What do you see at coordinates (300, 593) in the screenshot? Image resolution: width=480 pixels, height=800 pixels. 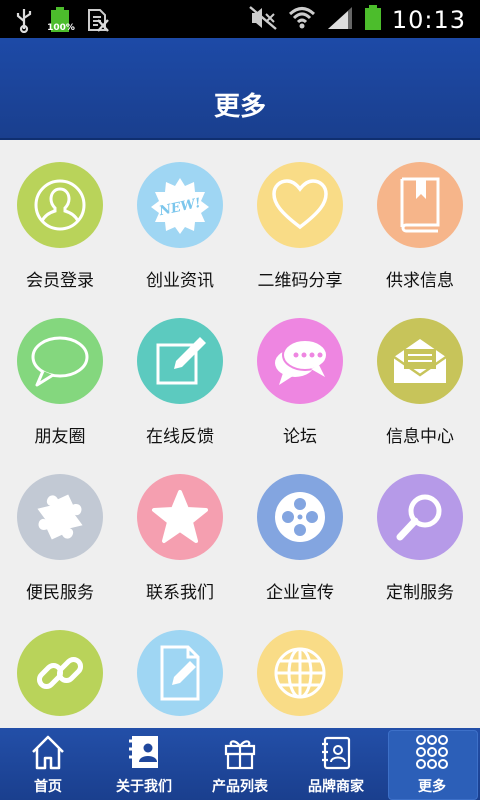 I see `grid-item-label: 企业宣传` at bounding box center [300, 593].